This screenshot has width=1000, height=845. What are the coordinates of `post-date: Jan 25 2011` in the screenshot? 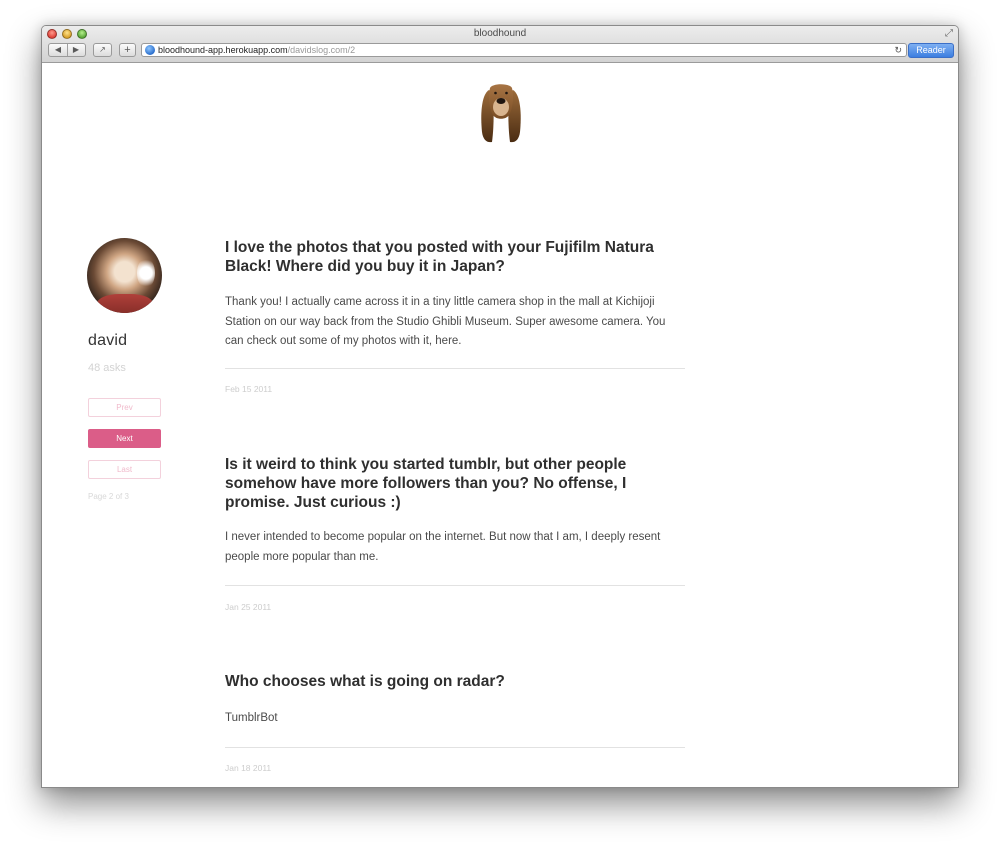 It's located at (248, 607).